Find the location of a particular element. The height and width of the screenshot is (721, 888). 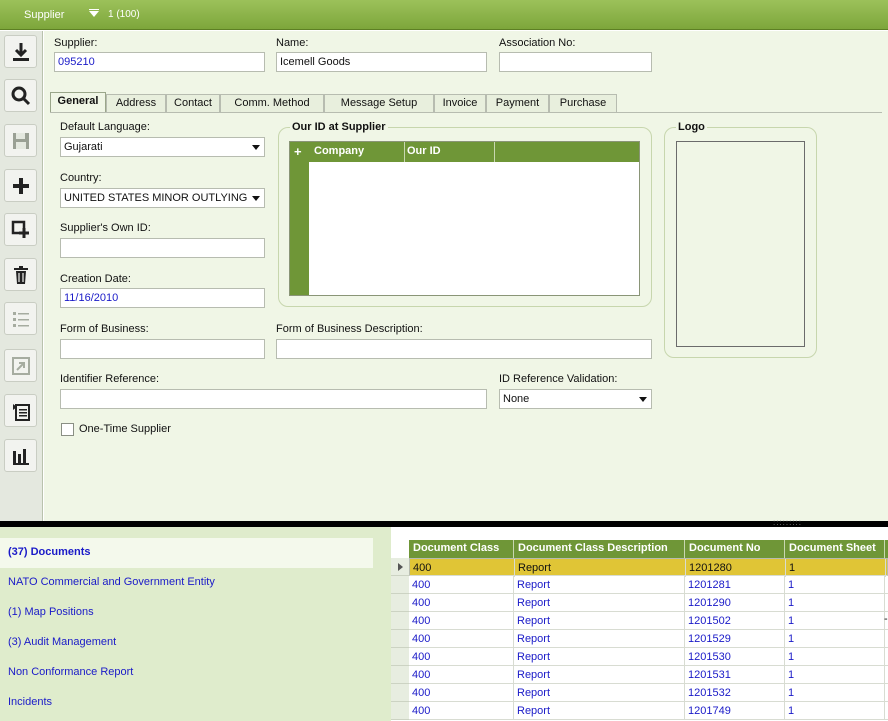

table-row: 400 Report 1201532 1 is located at coordinates (648, 693).